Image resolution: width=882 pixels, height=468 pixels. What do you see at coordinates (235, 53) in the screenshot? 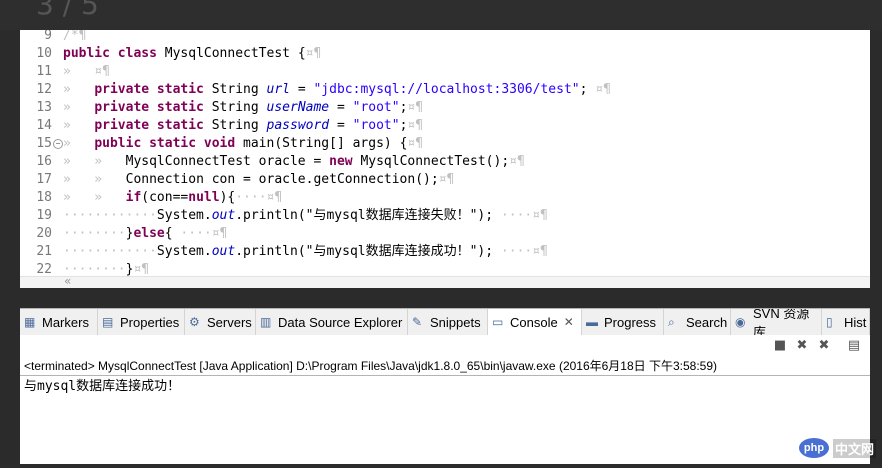
I see `code-token: MysqlConnectTest {` at bounding box center [235, 53].